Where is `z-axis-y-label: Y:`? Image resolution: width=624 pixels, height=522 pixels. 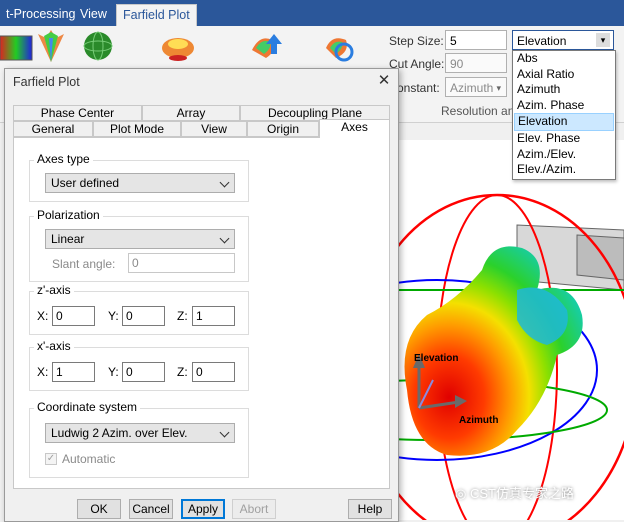 z-axis-y-label: Y: is located at coordinates (113, 316).